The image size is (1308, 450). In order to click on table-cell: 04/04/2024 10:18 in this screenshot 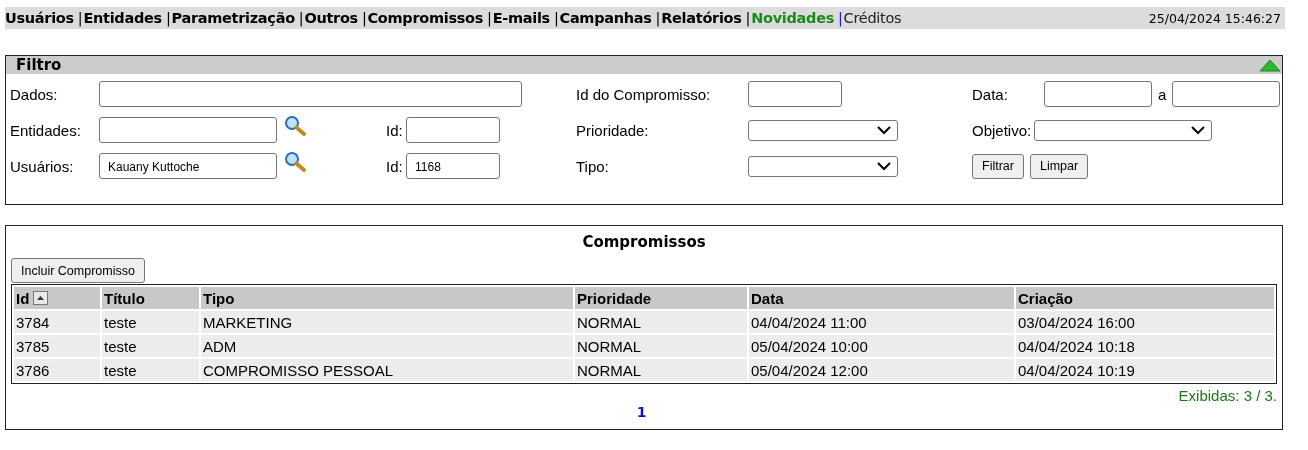, I will do `click(1145, 346)`.